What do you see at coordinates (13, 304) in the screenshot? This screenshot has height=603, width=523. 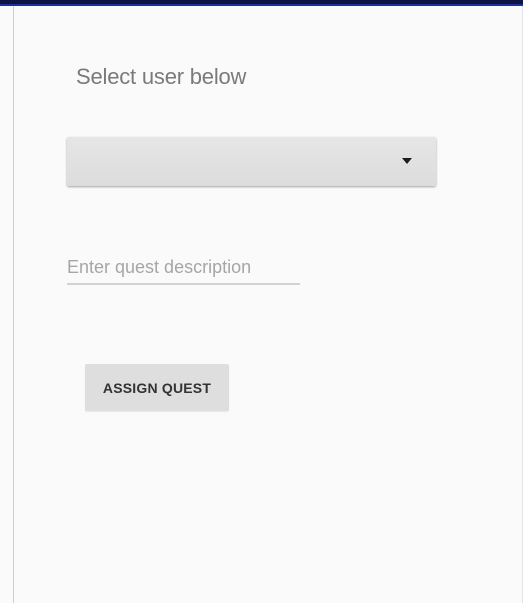 I see `left-edge-divider` at bounding box center [13, 304].